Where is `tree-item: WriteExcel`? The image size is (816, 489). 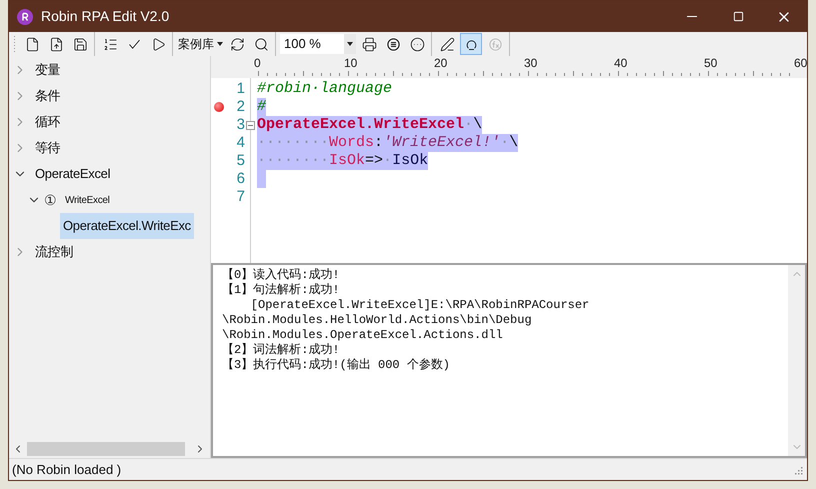
tree-item: WriteExcel is located at coordinates (87, 200).